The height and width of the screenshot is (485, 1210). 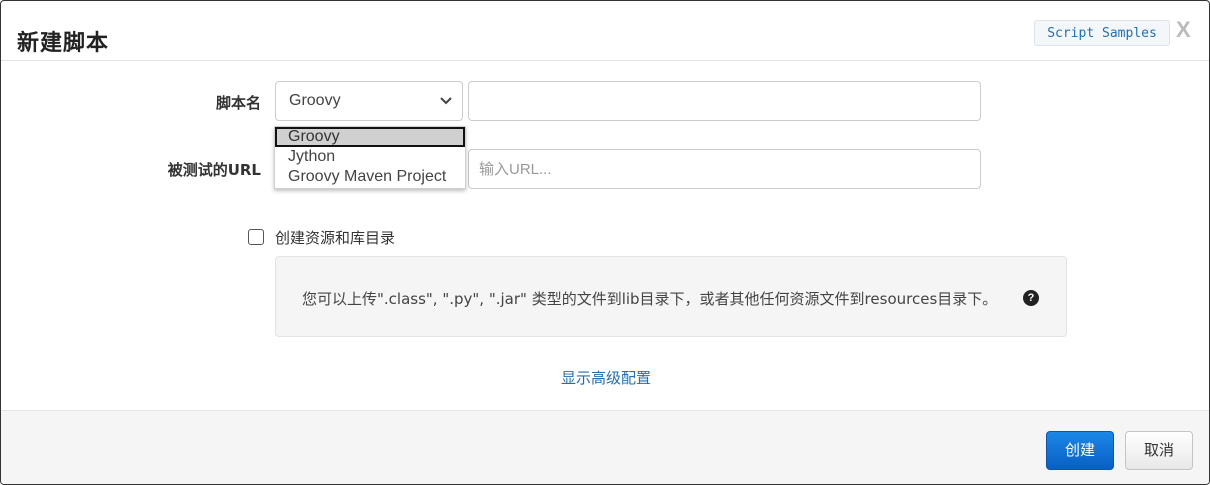 I want to click on language-option-groovy: Groovy, so click(x=370, y=137).